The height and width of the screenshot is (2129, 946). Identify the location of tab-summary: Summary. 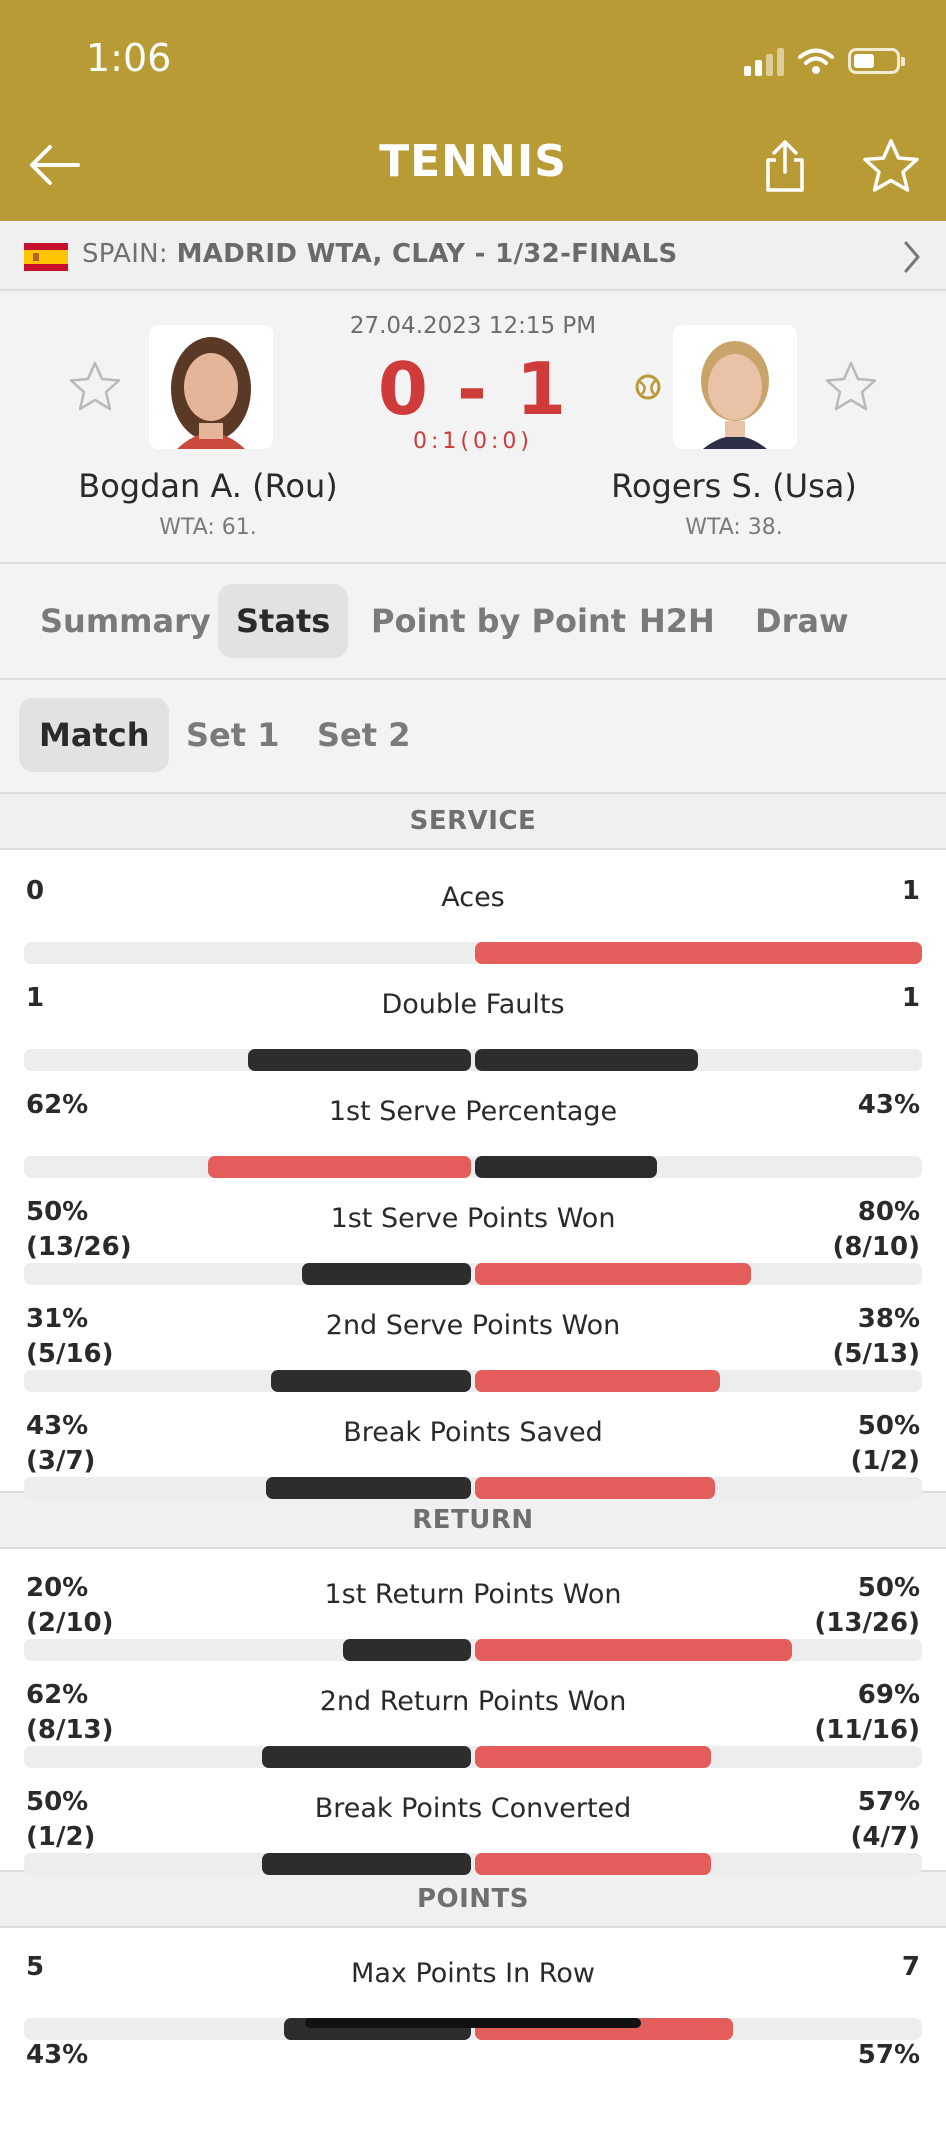
(125, 621).